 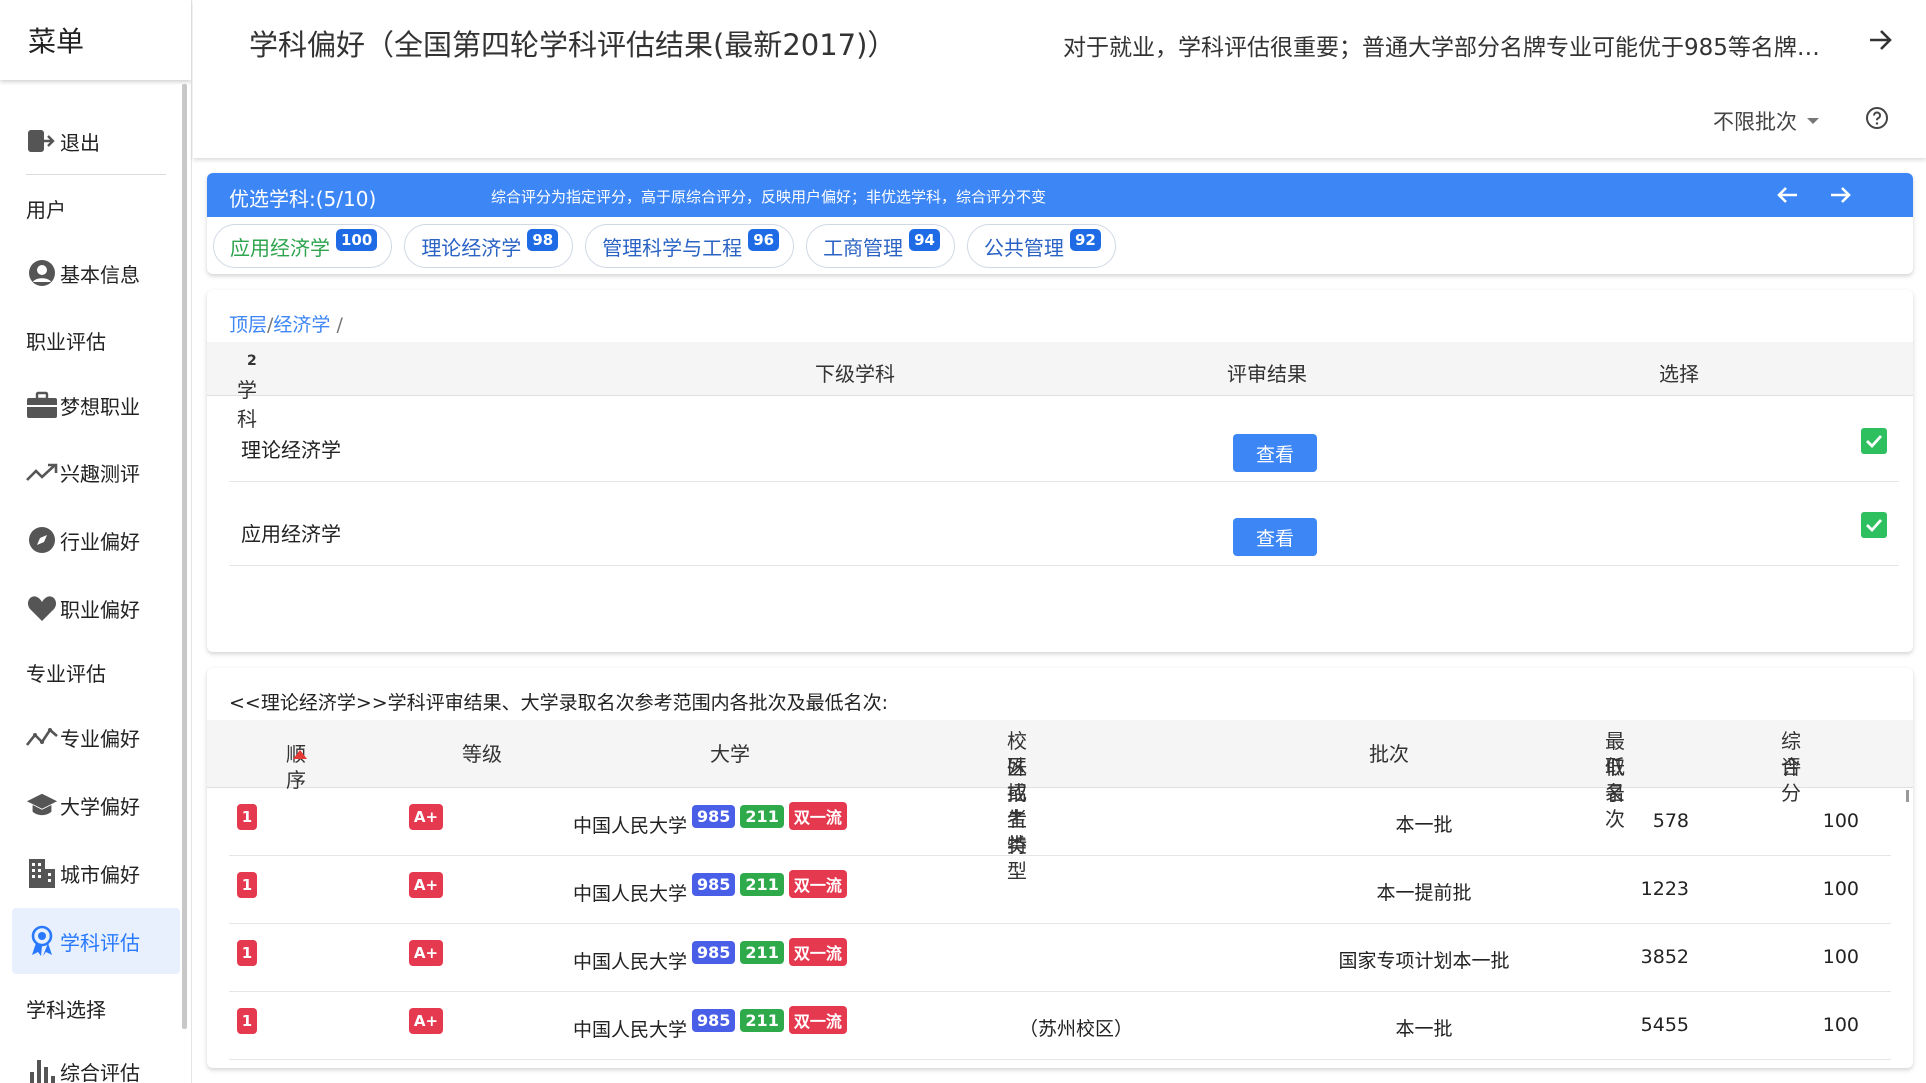 I want to click on results-title: <<理论经济学>>学科评审结果、大学录取名次参考范围内各批次及最低名次:, so click(x=559, y=703).